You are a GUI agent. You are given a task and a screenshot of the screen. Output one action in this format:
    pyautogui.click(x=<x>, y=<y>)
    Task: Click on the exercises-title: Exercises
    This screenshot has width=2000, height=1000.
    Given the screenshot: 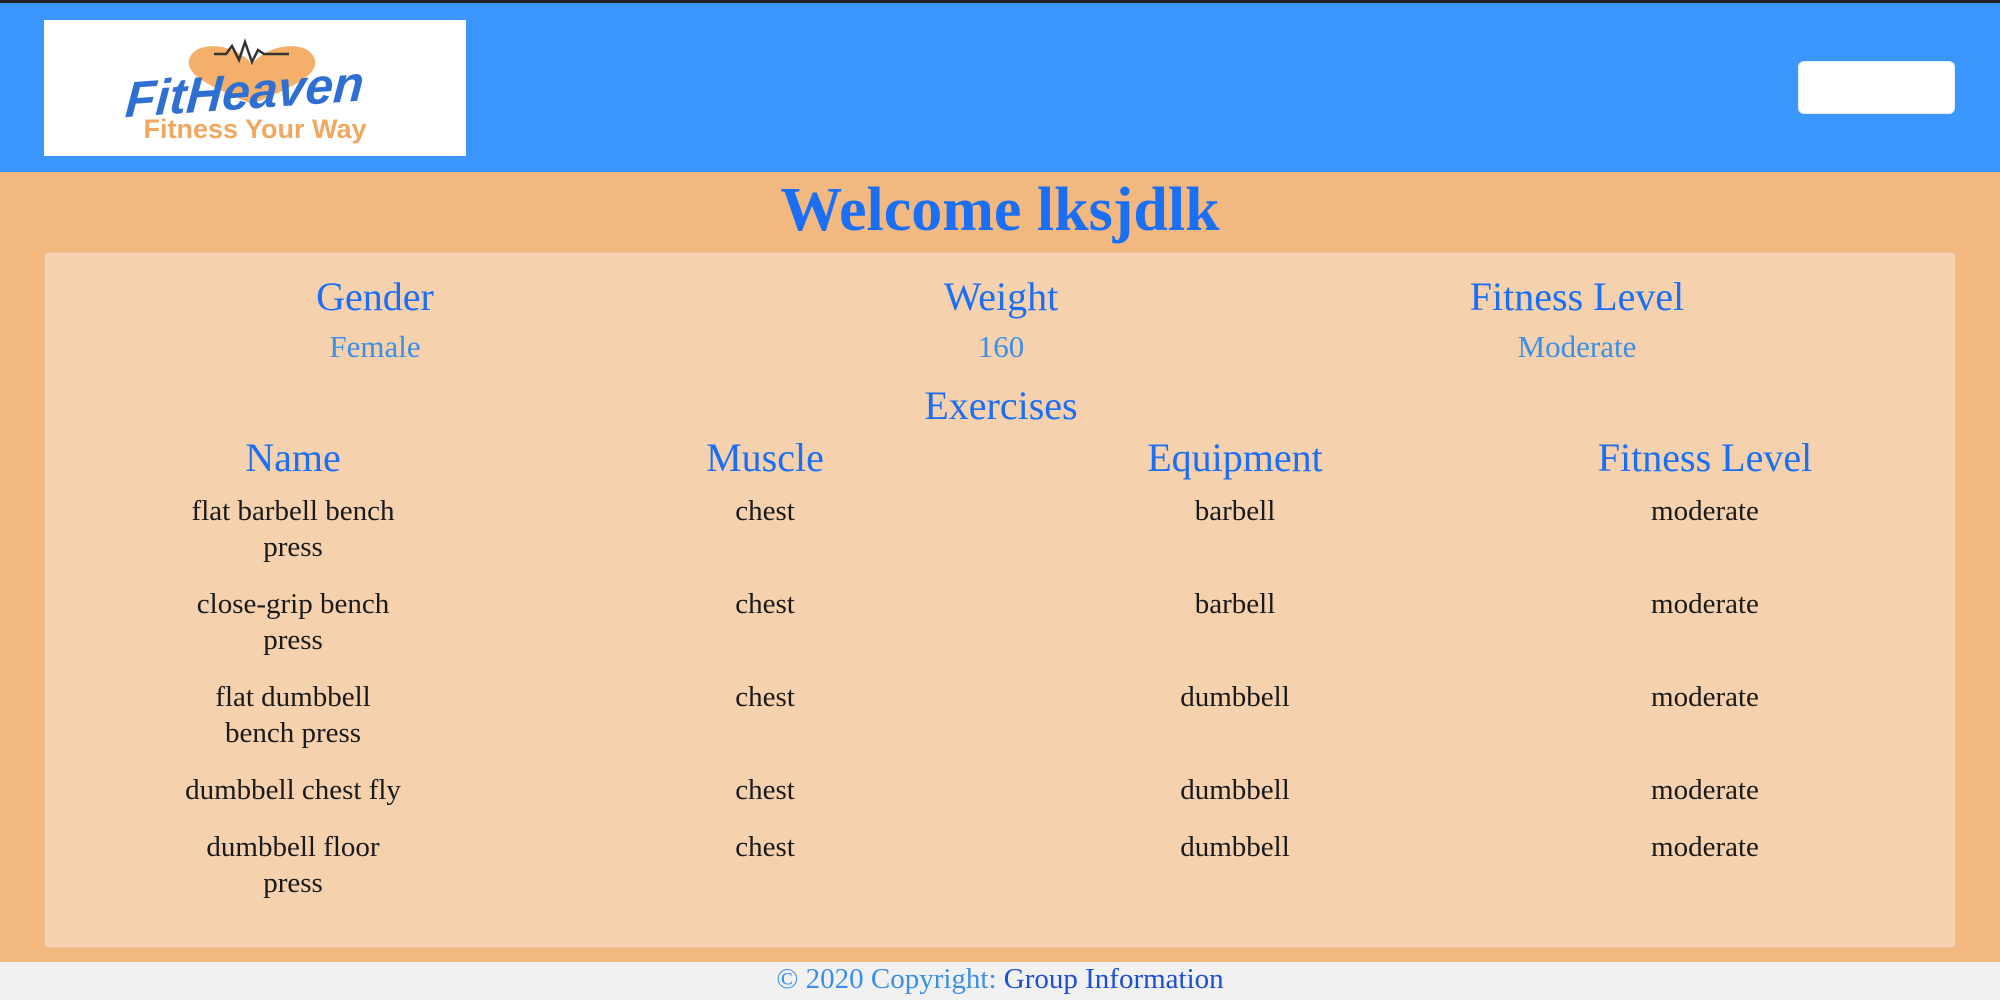 What is the action you would take?
    pyautogui.click(x=1001, y=405)
    